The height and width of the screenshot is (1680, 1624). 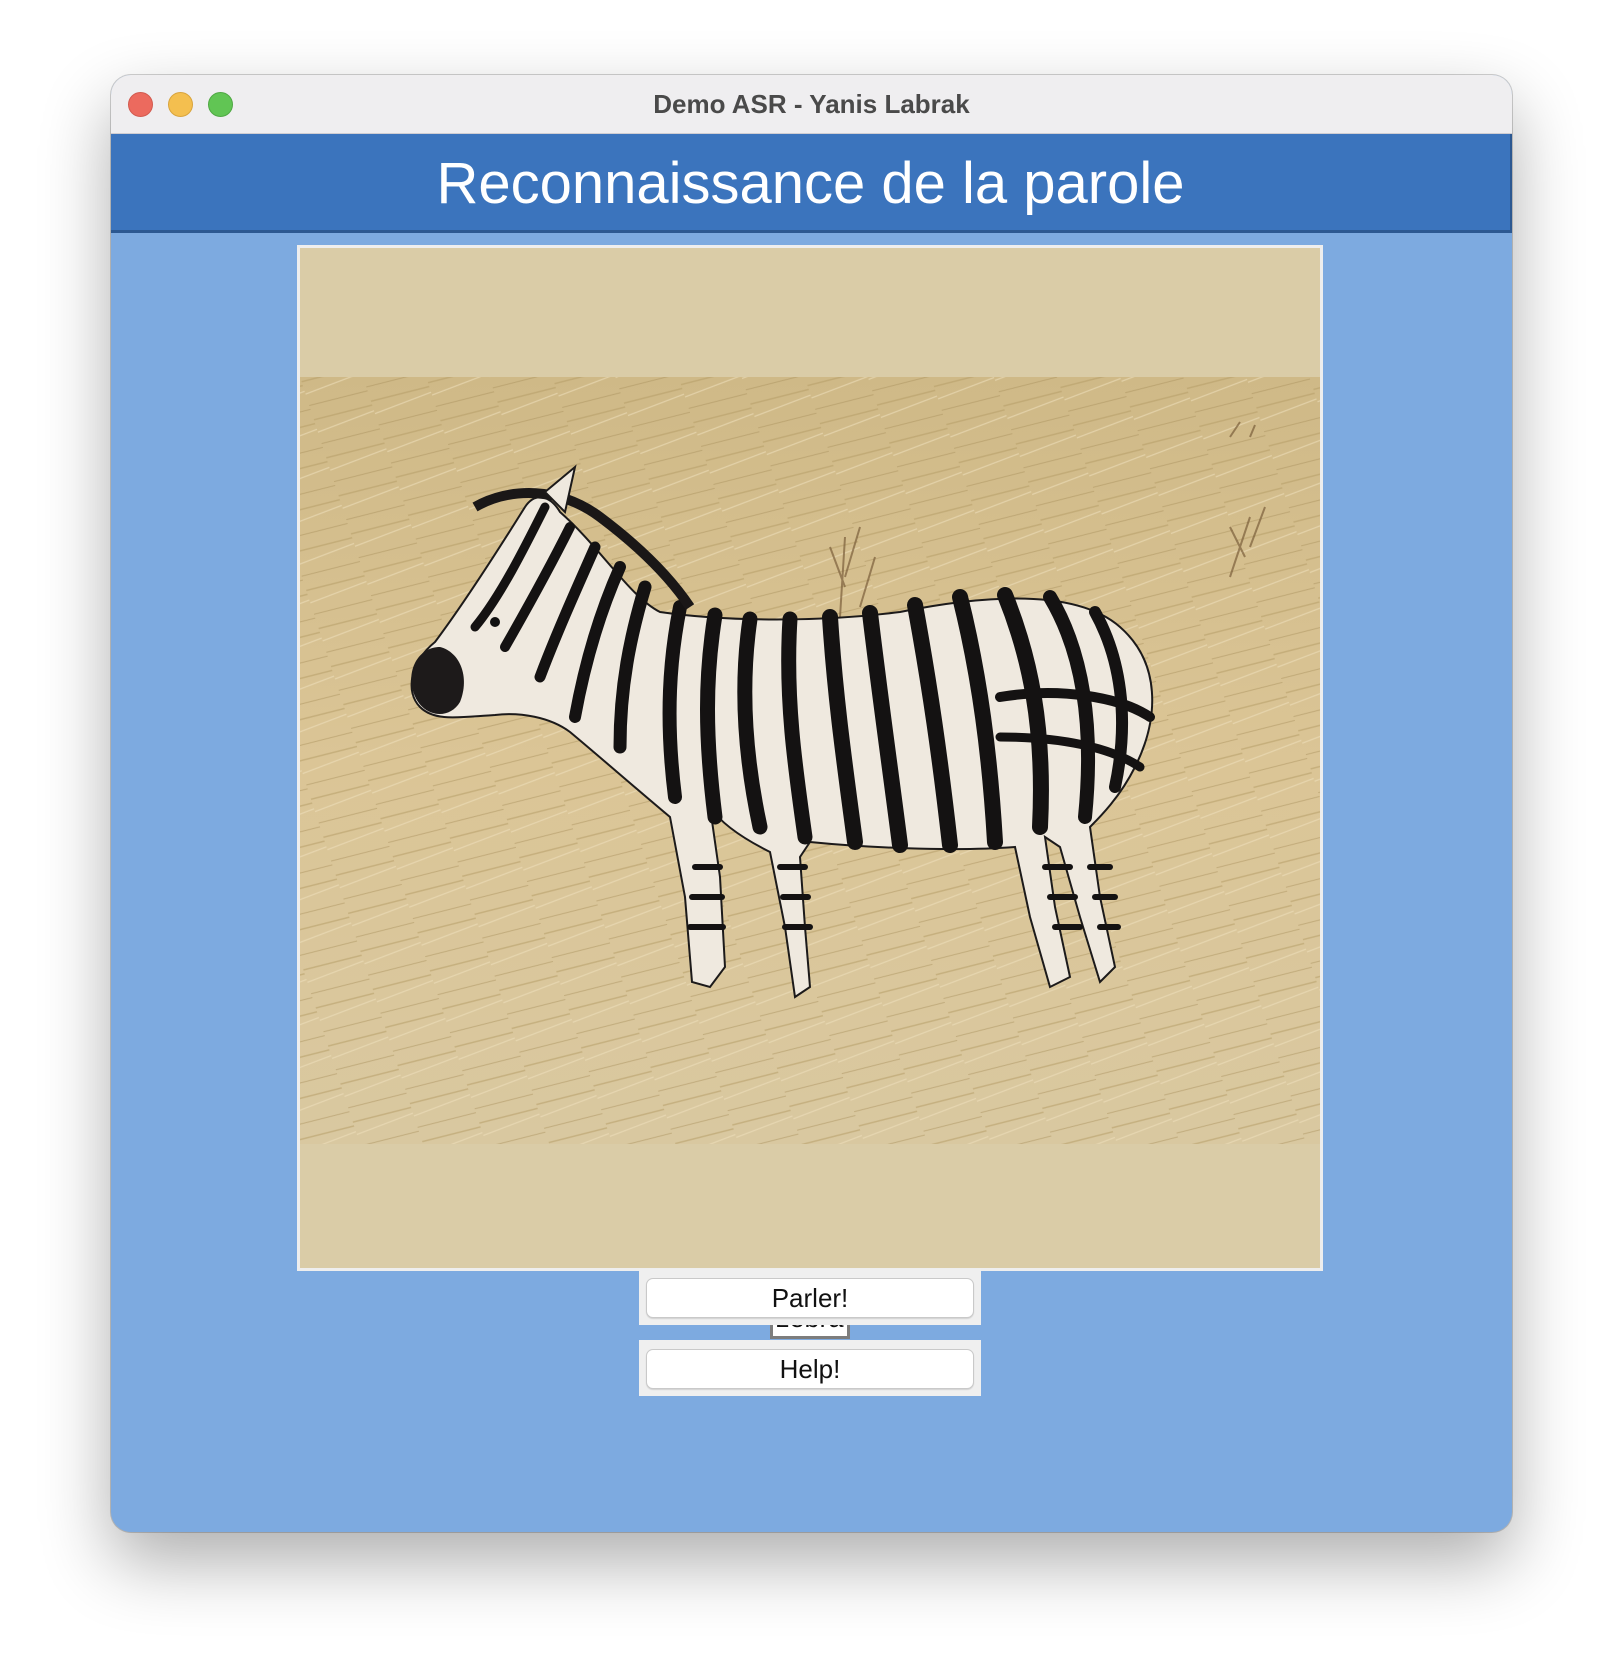 I want to click on page-title: Reconnaissance de la parole, so click(x=810, y=183).